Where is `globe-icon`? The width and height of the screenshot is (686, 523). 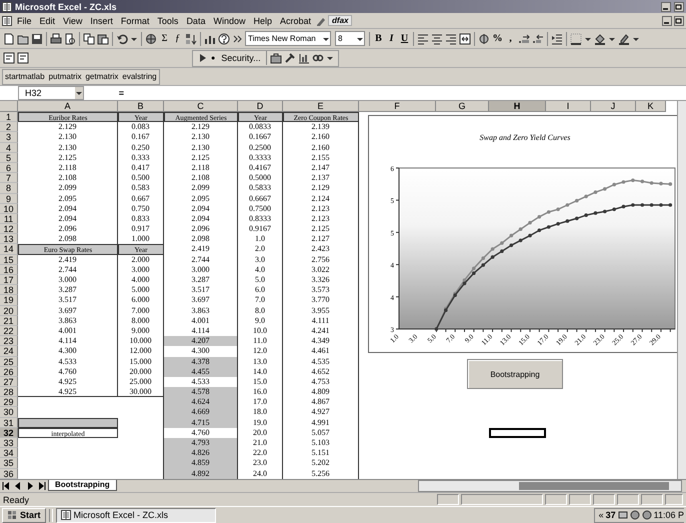 globe-icon is located at coordinates (151, 38).